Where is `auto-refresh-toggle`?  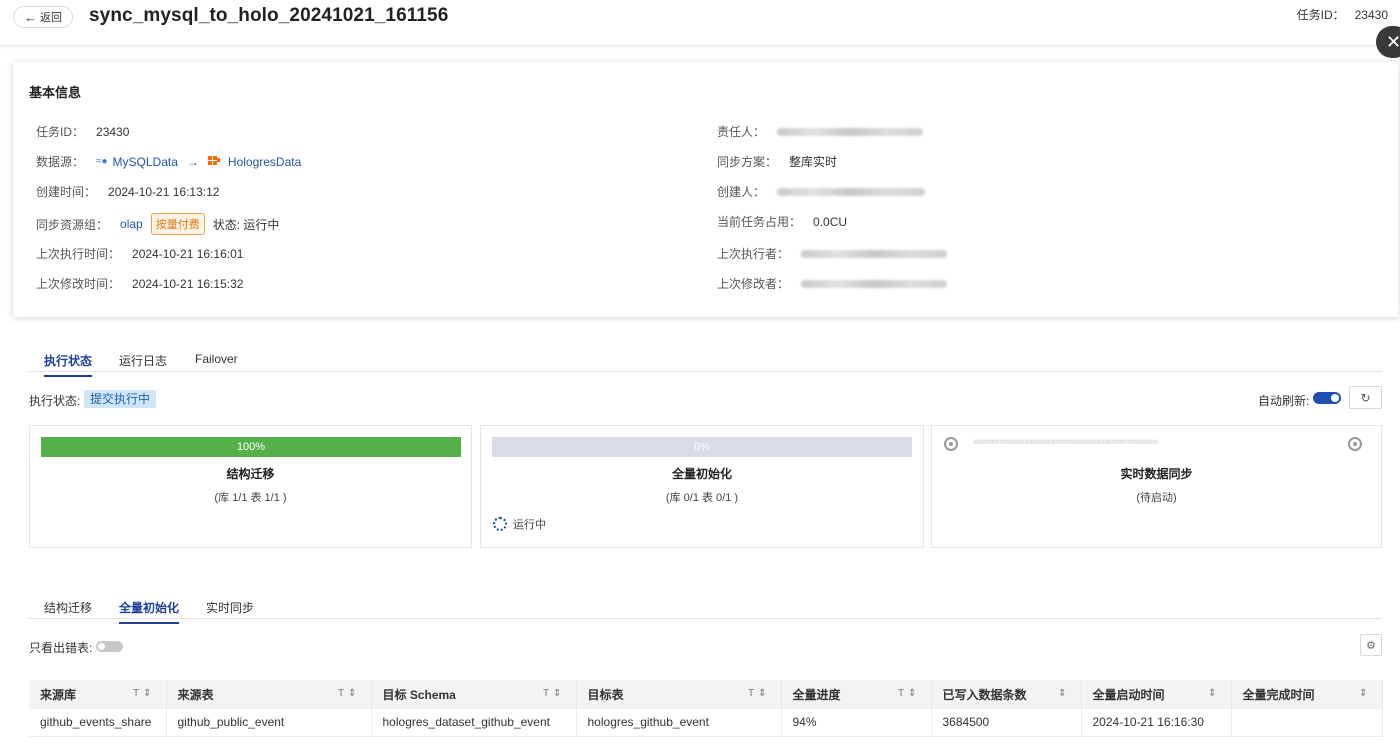
auto-refresh-toggle is located at coordinates (1327, 398).